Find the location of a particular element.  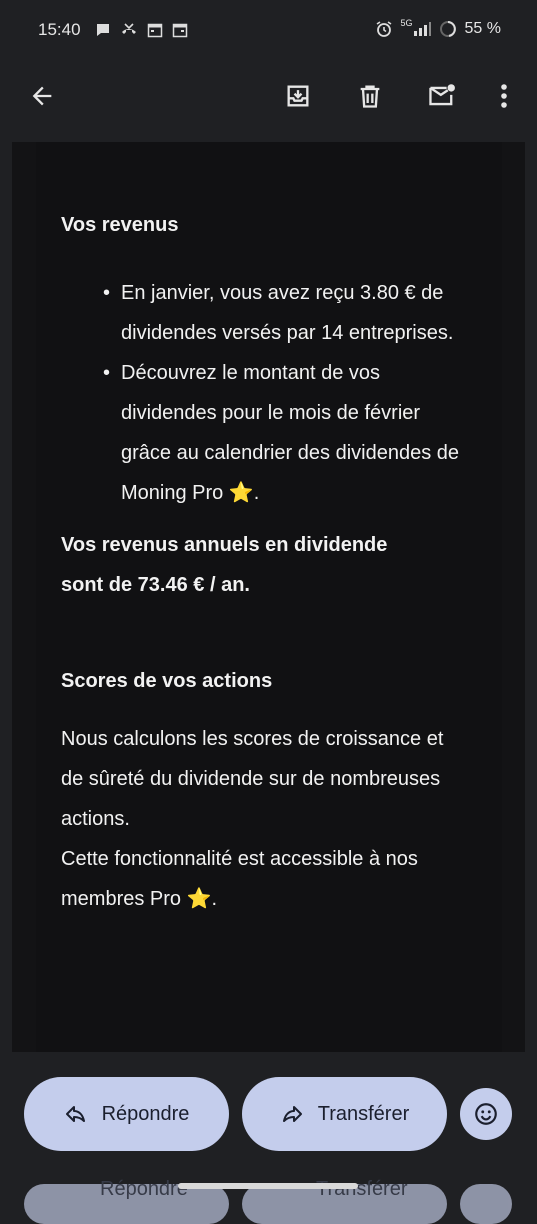

mark-unread-button is located at coordinates (442, 96).